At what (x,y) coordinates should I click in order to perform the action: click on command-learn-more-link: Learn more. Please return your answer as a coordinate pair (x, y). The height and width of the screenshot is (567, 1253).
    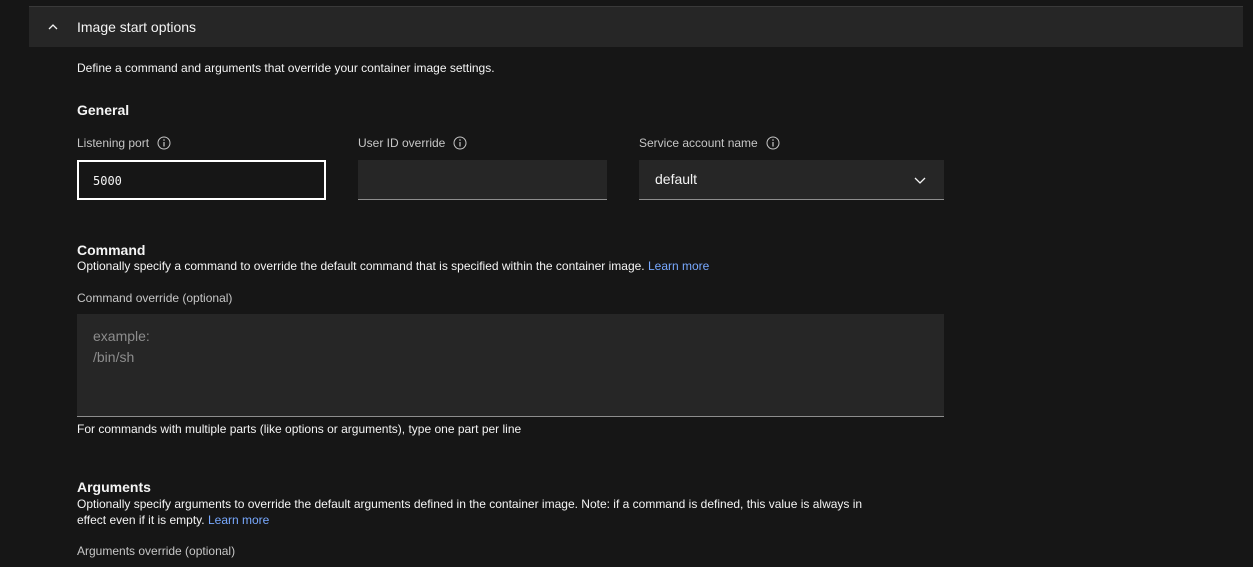
    Looking at the image, I should click on (678, 266).